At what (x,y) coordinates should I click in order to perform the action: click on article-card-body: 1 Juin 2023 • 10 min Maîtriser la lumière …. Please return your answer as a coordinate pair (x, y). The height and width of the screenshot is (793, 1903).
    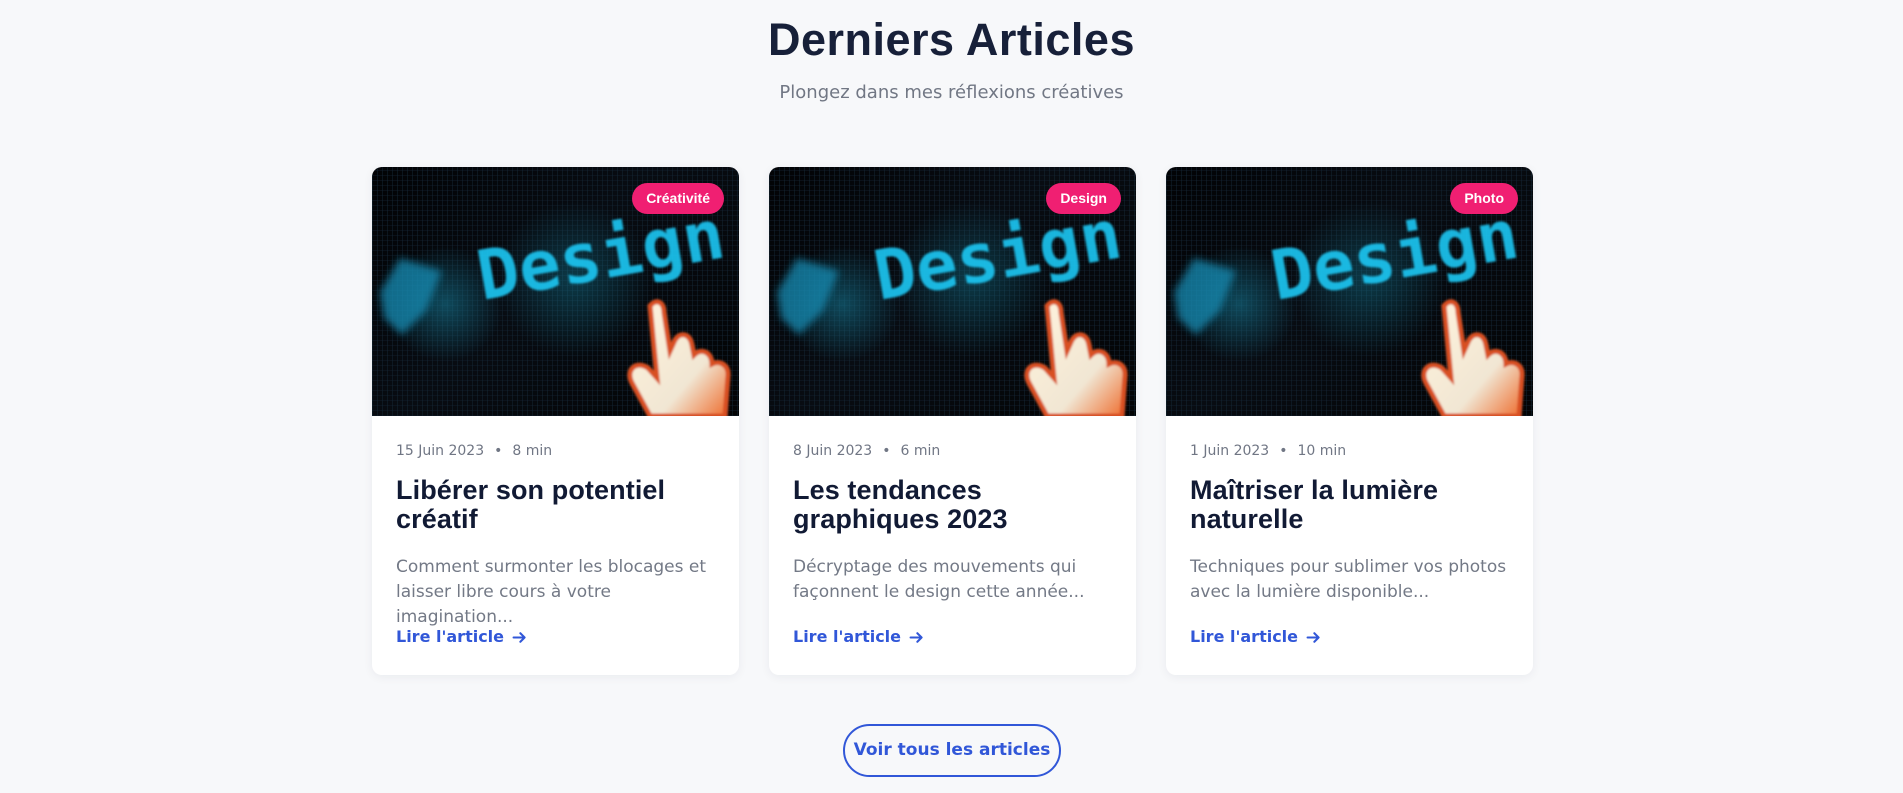
    Looking at the image, I should click on (1350, 545).